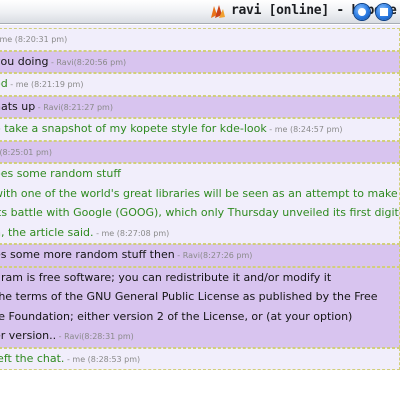 Image resolution: width=400 pixels, height=400 pixels. Describe the element at coordinates (28, 335) in the screenshot. I see `message-text: er version..` at that location.